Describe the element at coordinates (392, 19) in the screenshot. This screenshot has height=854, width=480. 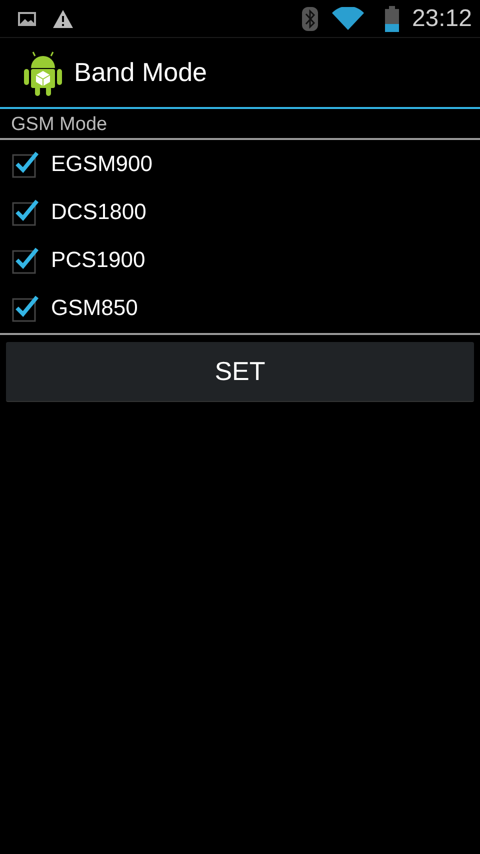
I see `battery-icon` at that location.